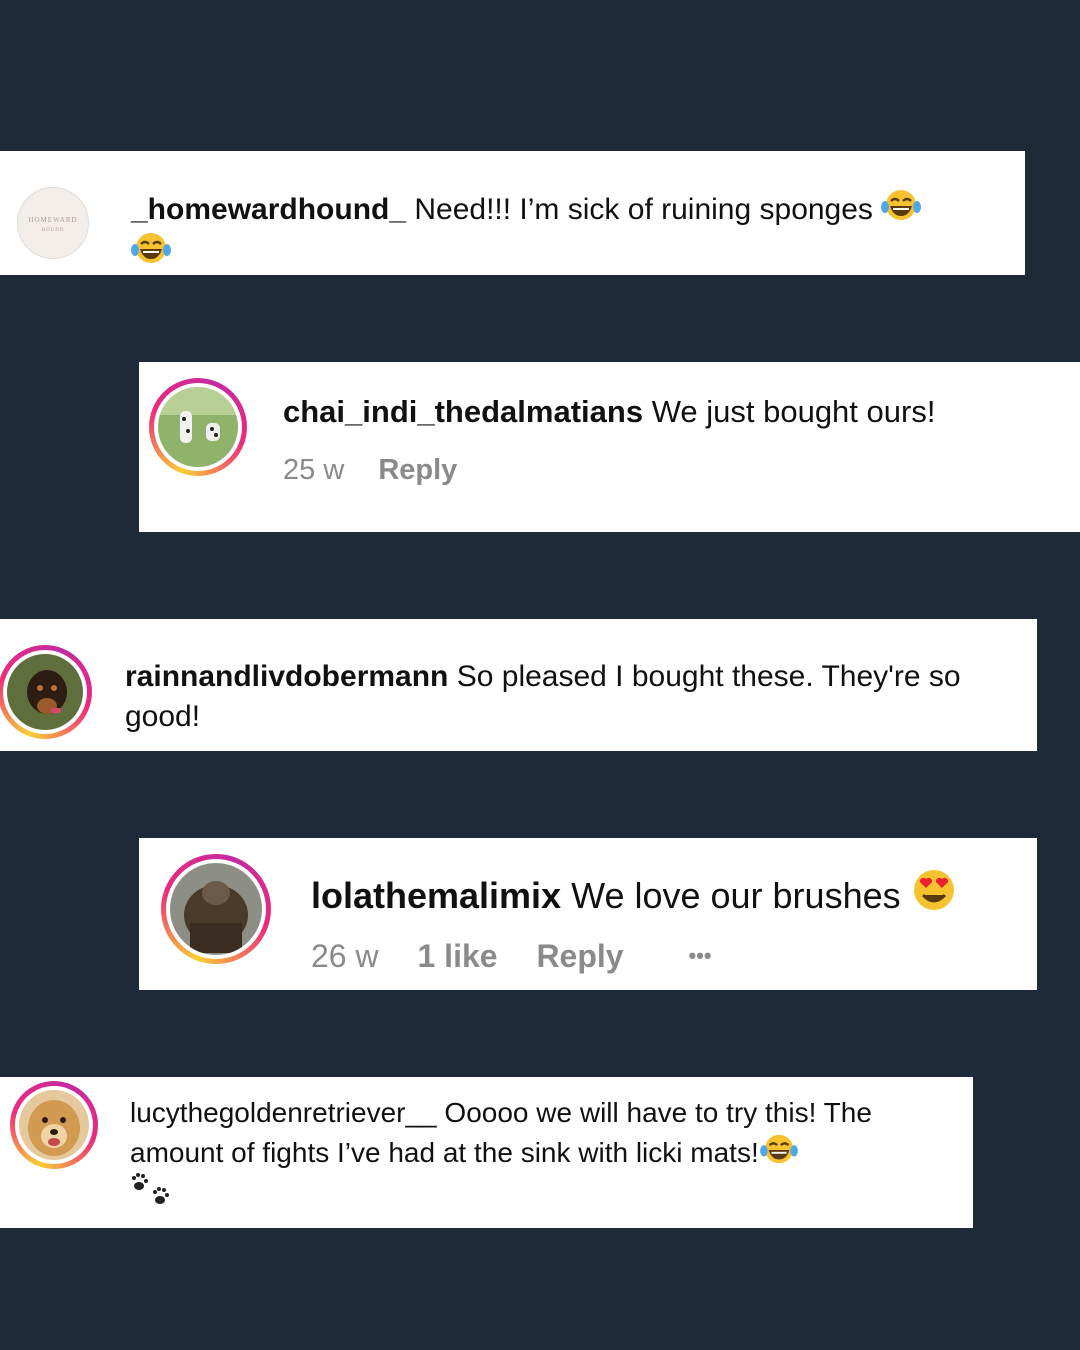 The image size is (1080, 1350). What do you see at coordinates (283, 1112) in the screenshot?
I see `comment-username: lucythegoldenretriever__` at bounding box center [283, 1112].